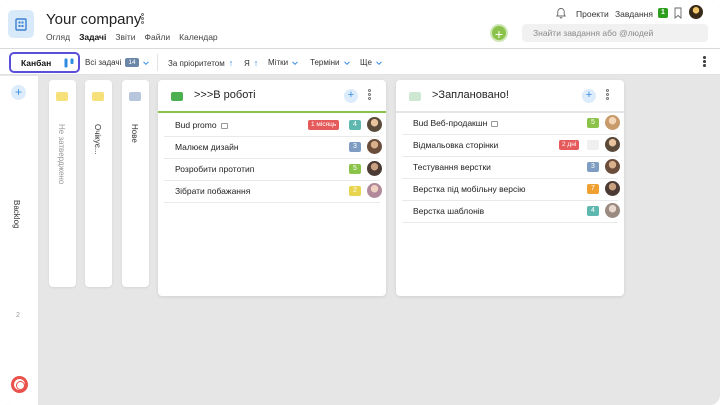  I want to click on collapsed-column: Нове, so click(135, 183).